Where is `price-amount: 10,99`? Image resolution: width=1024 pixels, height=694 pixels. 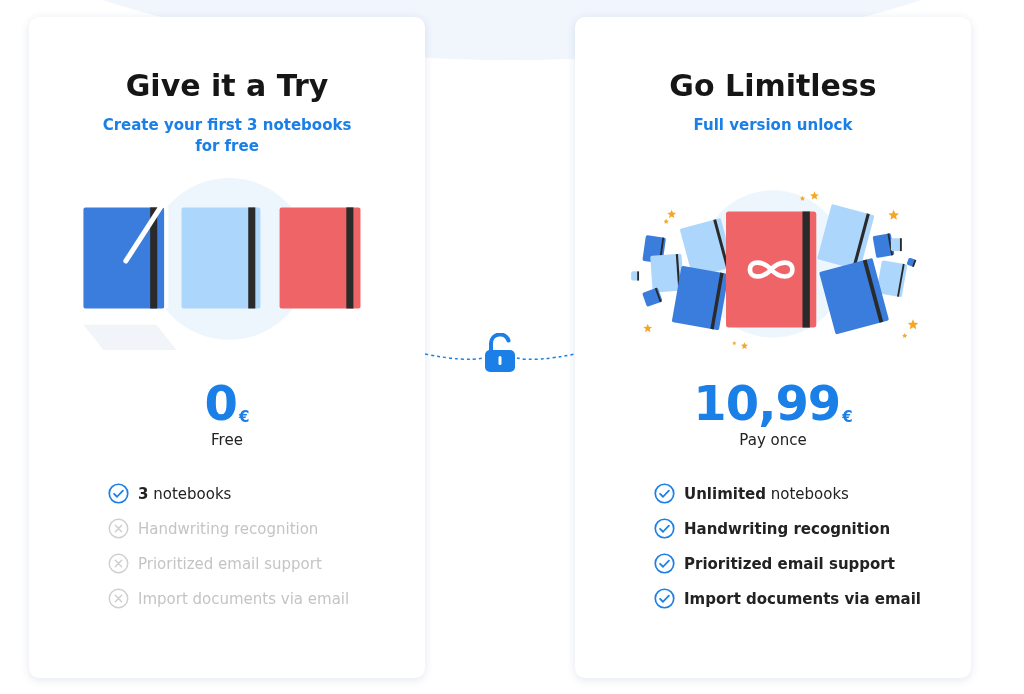
price-amount: 10,99 is located at coordinates (767, 403).